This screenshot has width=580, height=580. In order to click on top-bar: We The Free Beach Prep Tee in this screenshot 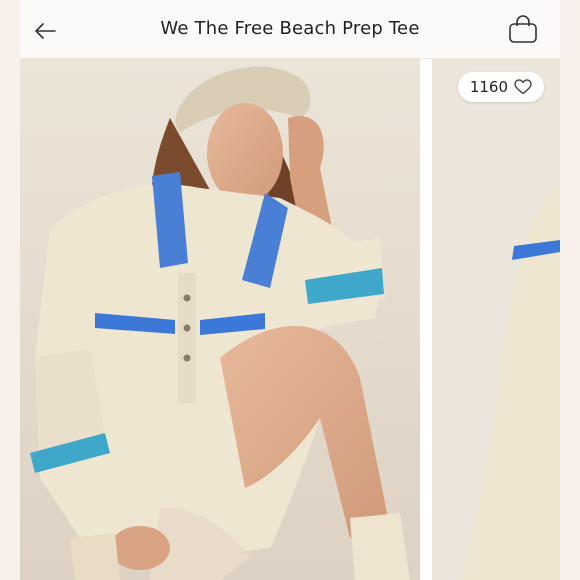, I will do `click(290, 29)`.